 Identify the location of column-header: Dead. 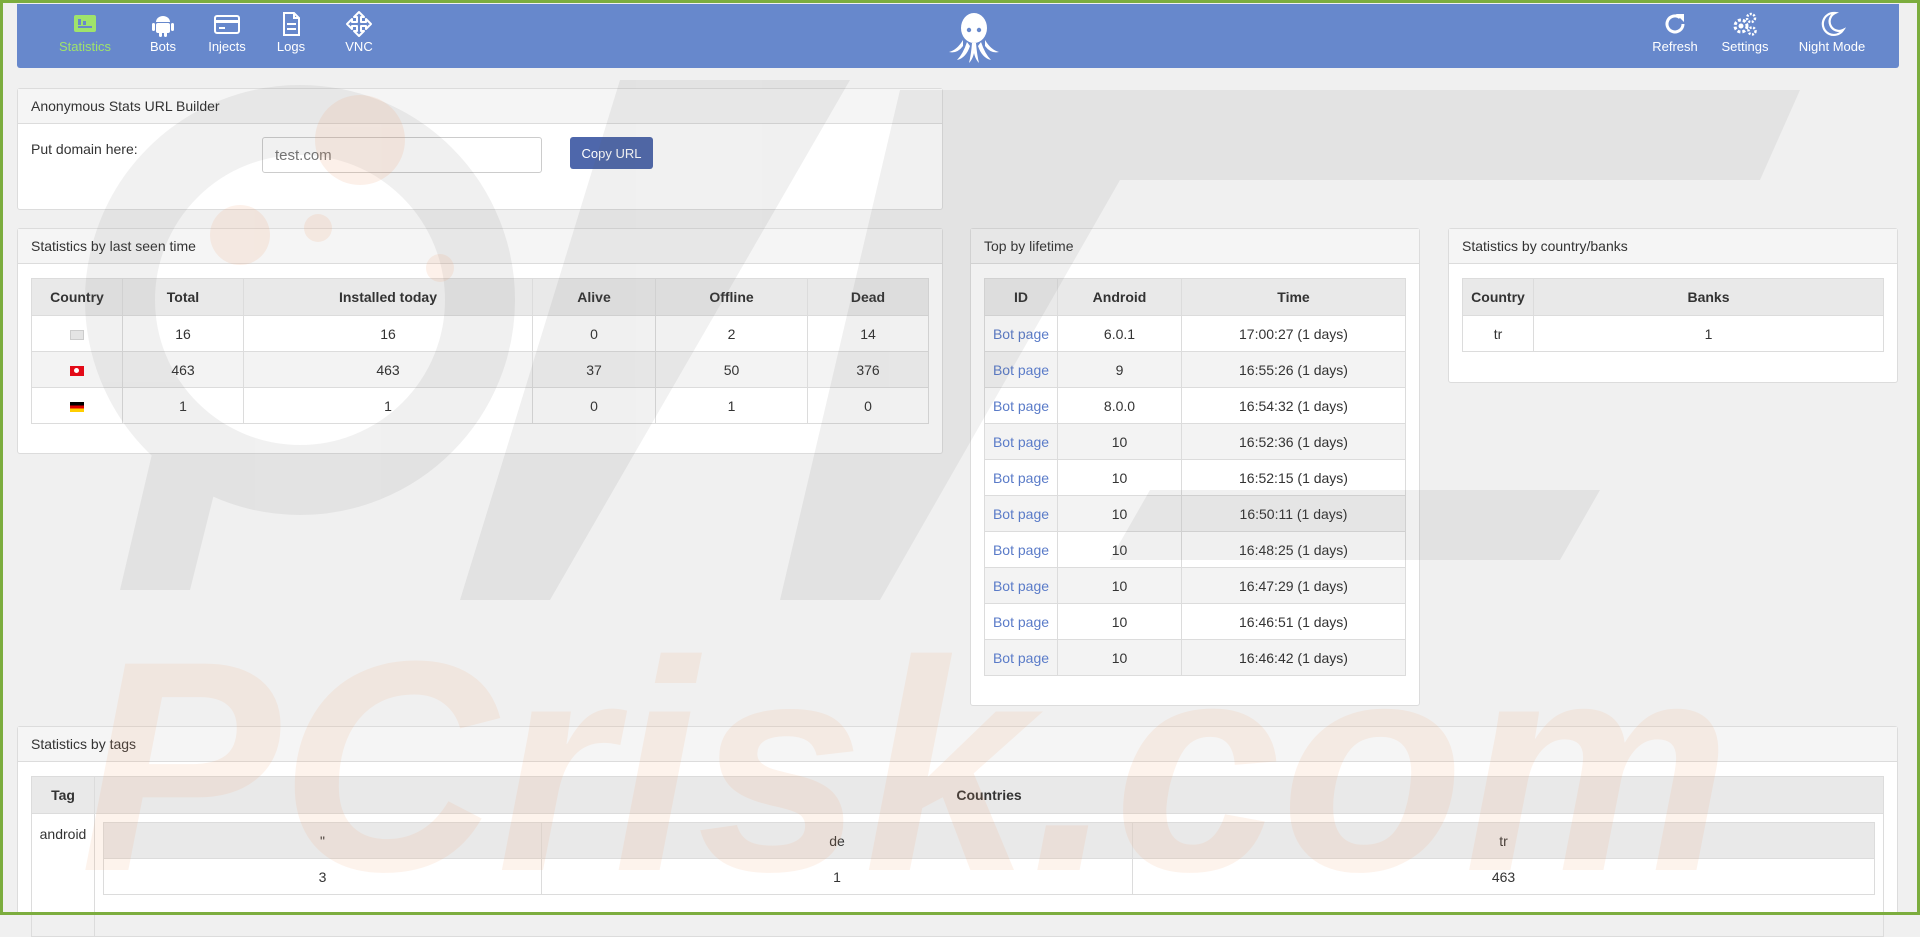
(868, 297).